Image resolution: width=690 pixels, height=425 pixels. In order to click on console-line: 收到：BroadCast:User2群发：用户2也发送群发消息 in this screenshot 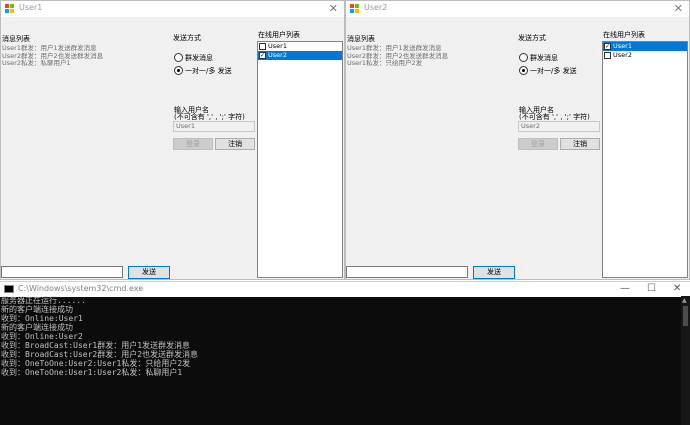, I will do `click(100, 354)`.